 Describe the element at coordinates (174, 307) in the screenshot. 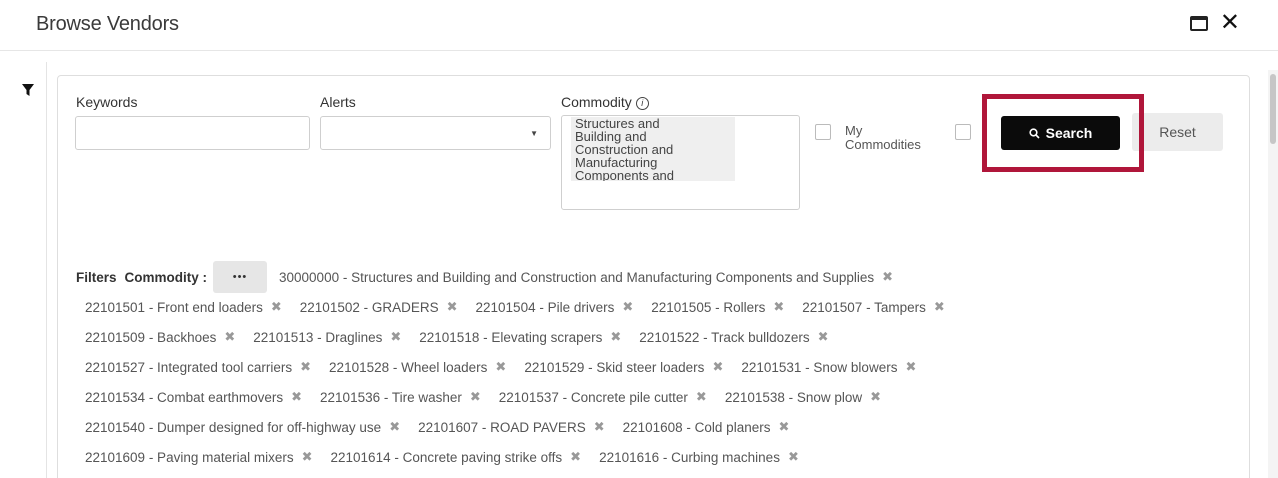

I see `filter-chip-label: 22101501 - Front end loaders` at that location.